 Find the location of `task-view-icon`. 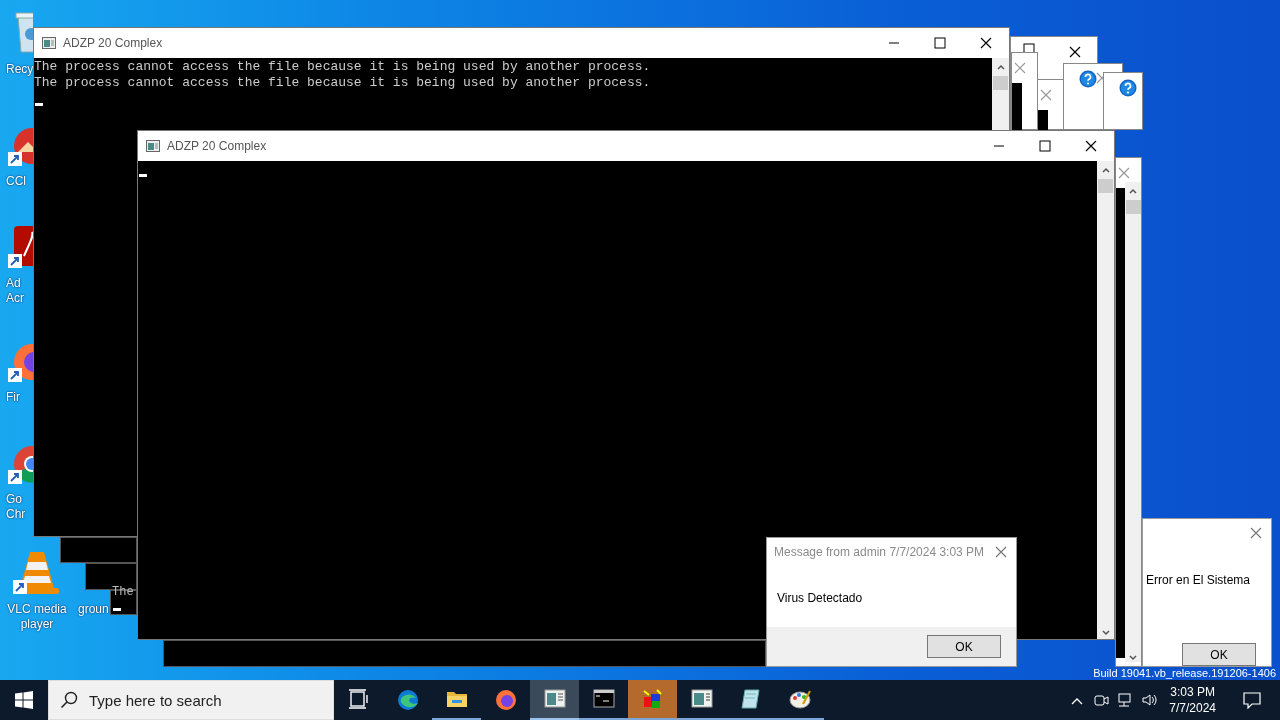

task-view-icon is located at coordinates (358, 700).